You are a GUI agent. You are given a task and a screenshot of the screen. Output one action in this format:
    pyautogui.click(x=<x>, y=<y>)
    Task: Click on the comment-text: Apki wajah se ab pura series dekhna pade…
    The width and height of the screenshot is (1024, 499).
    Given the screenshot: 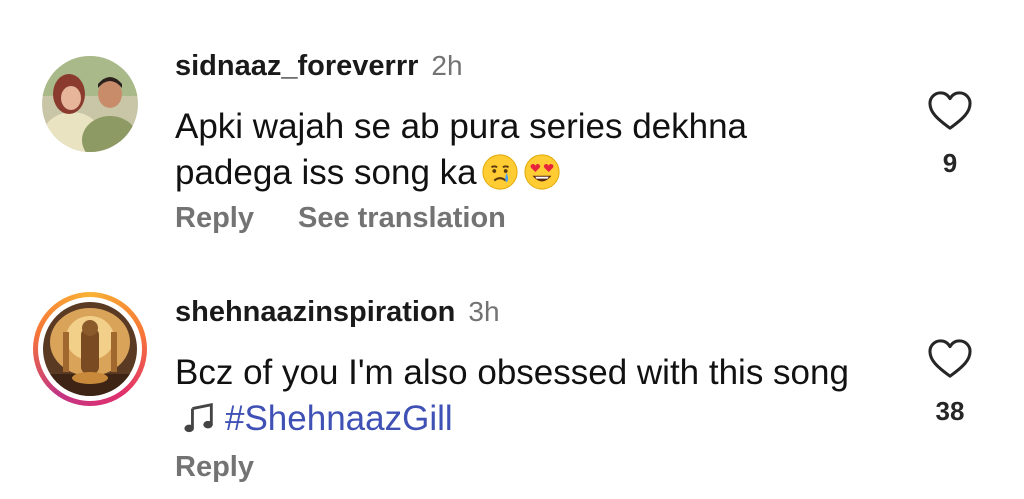 What is the action you would take?
    pyautogui.click(x=515, y=150)
    